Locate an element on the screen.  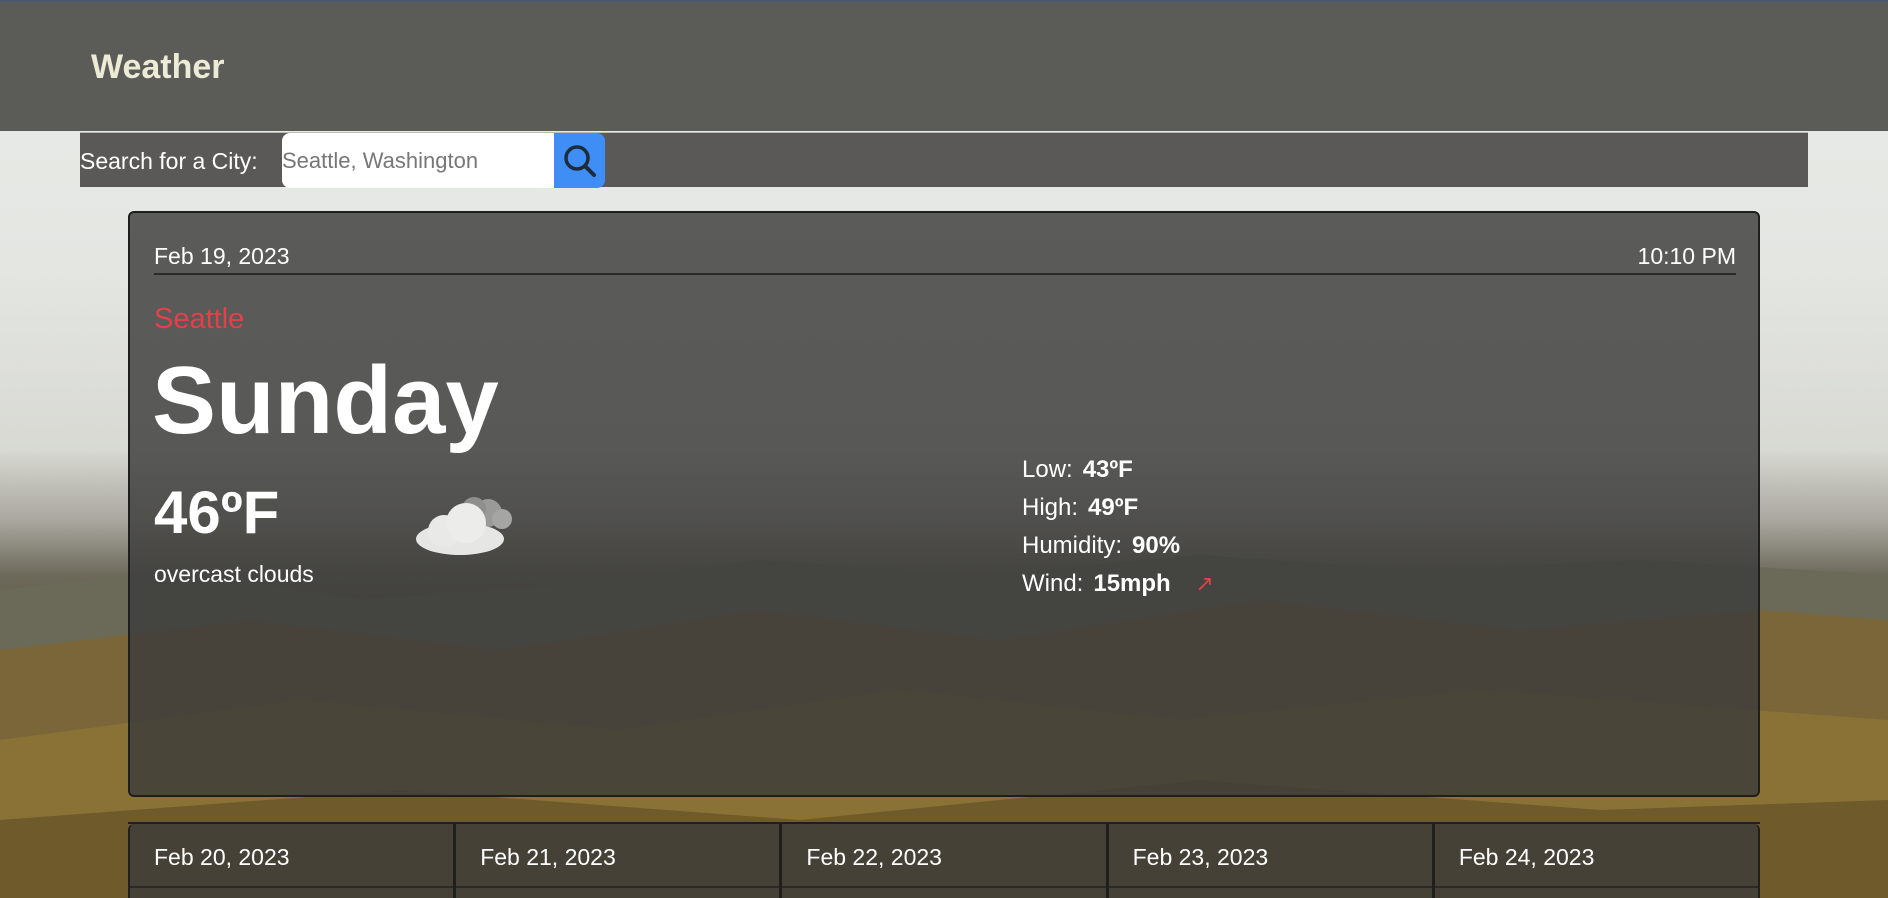
forecast-card: Feb 23, 2023 is located at coordinates (1269, 861).